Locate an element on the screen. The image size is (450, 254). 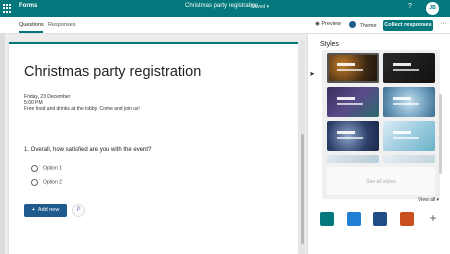
view-all-link: View all ▾ is located at coordinates (428, 200).